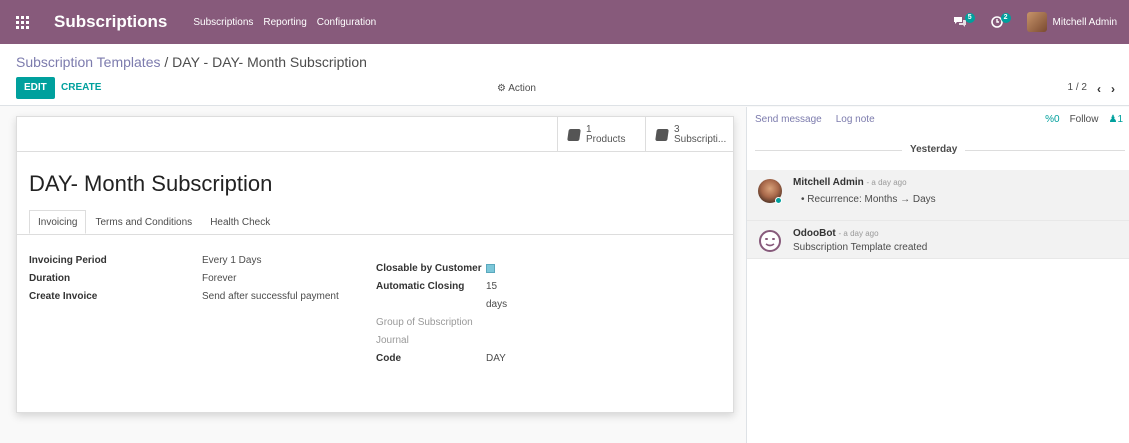 This screenshot has width=1129, height=443. What do you see at coordinates (270, 296) in the screenshot?
I see `create-invoice-value: Send after successful payment` at bounding box center [270, 296].